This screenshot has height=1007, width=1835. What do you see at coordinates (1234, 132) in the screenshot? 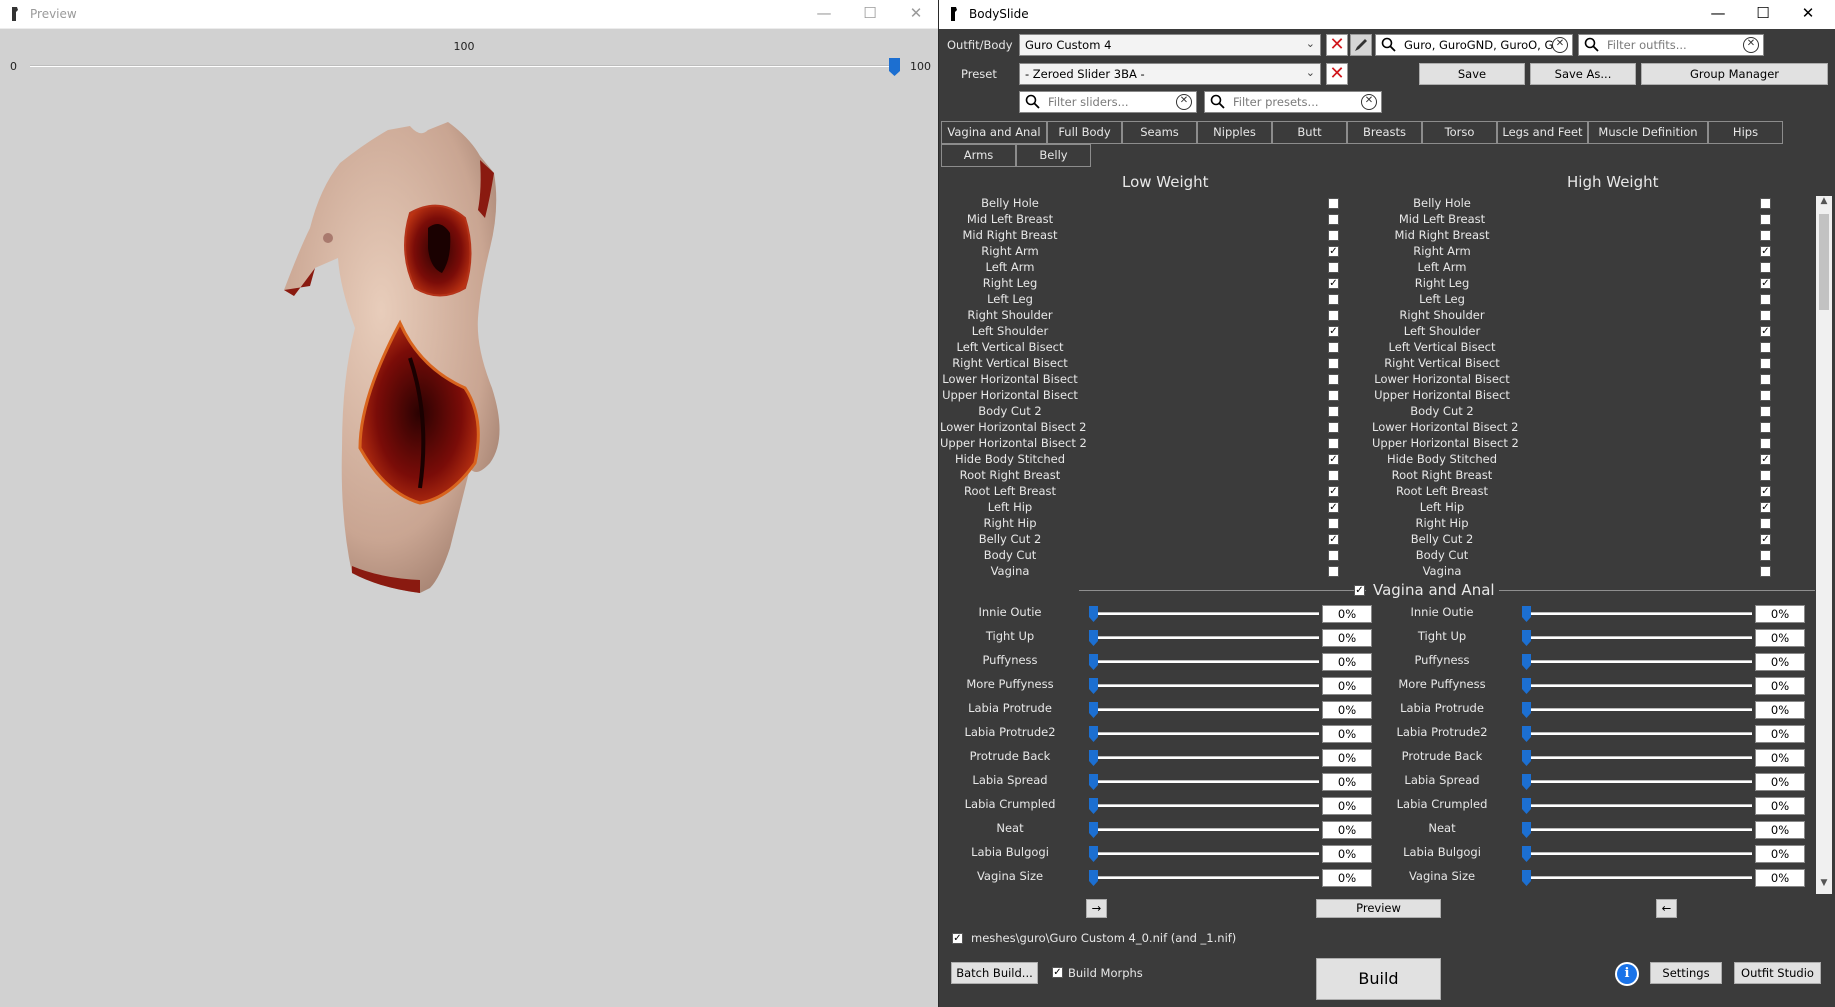
I see `tab-nipples: Nipples` at bounding box center [1234, 132].